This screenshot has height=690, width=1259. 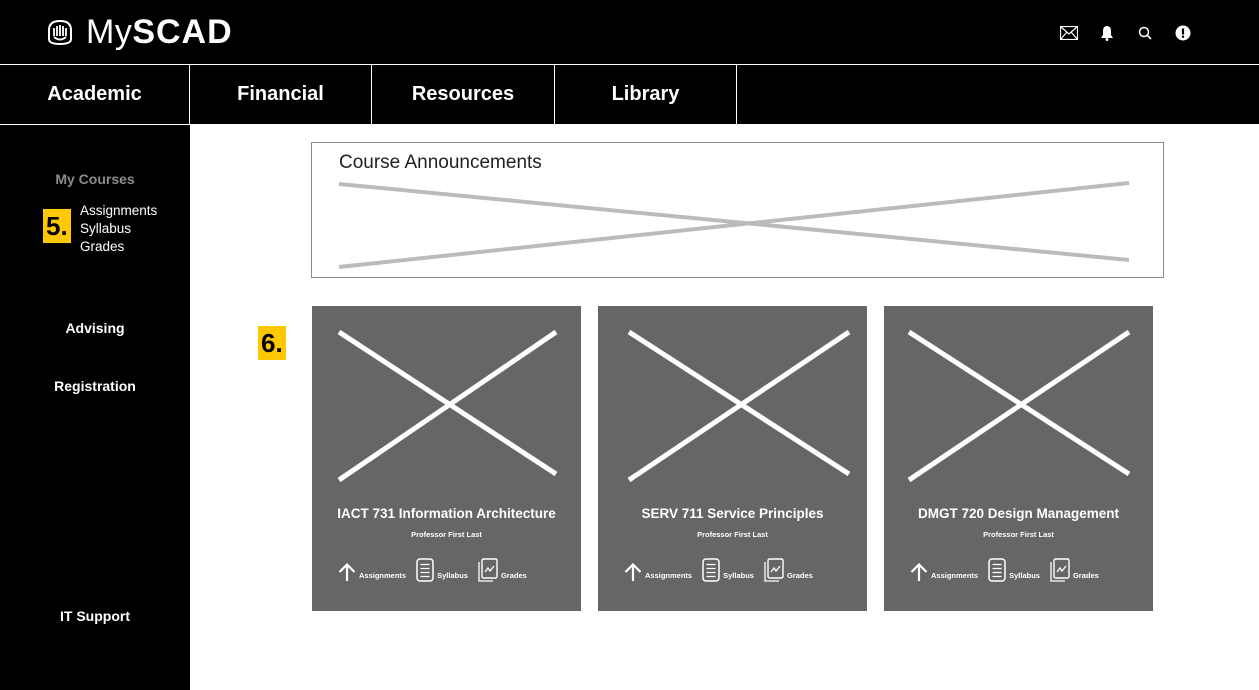 I want to click on scad-seal-icon, so click(x=60, y=32).